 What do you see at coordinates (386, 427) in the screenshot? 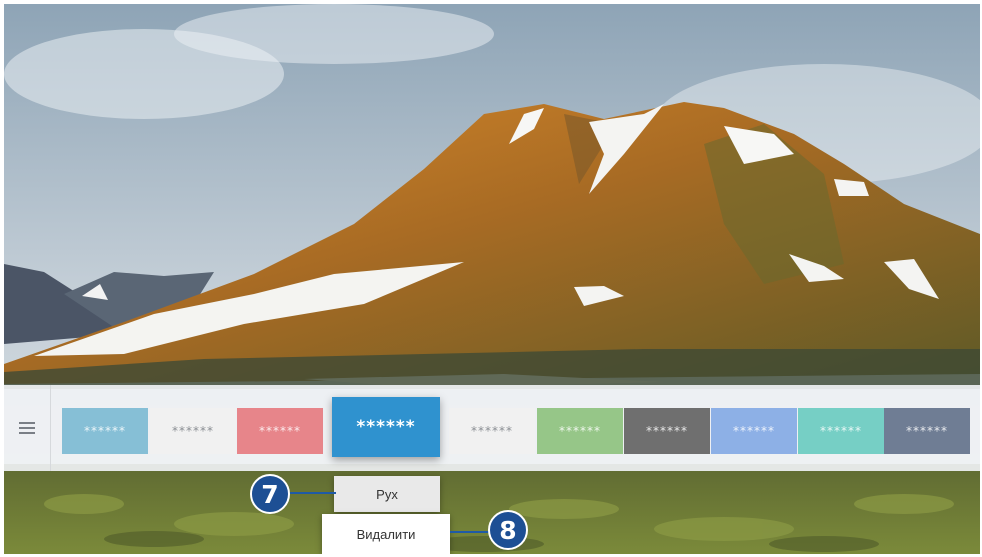
I see `app-tile-focused: ******` at bounding box center [386, 427].